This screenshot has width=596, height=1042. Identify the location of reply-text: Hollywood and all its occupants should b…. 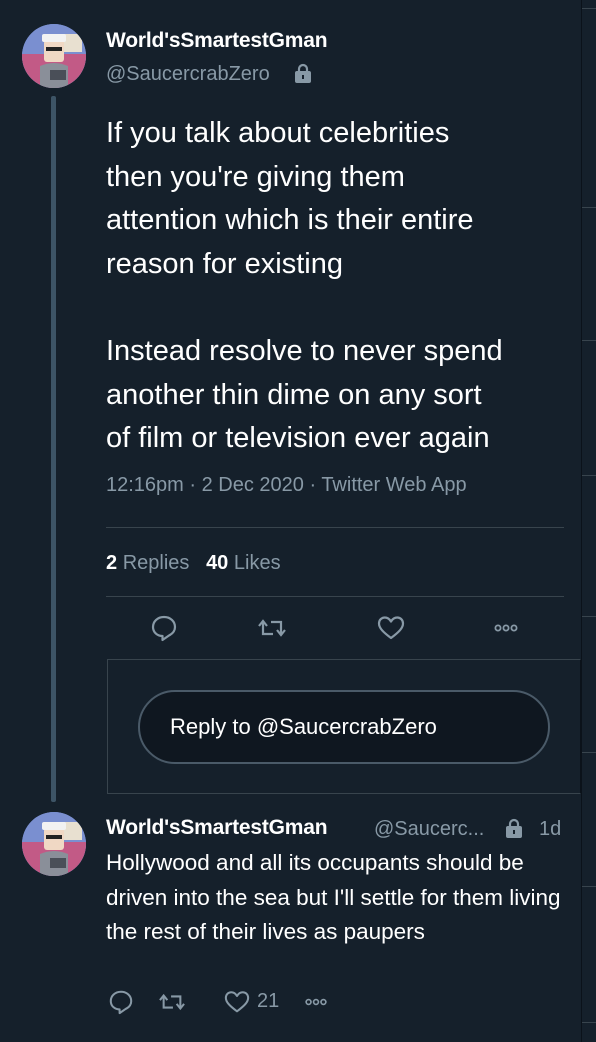
(333, 897).